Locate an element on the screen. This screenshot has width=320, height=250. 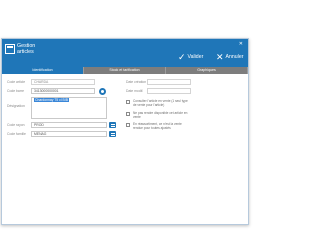
date-modif-field is located at coordinates (169, 91).